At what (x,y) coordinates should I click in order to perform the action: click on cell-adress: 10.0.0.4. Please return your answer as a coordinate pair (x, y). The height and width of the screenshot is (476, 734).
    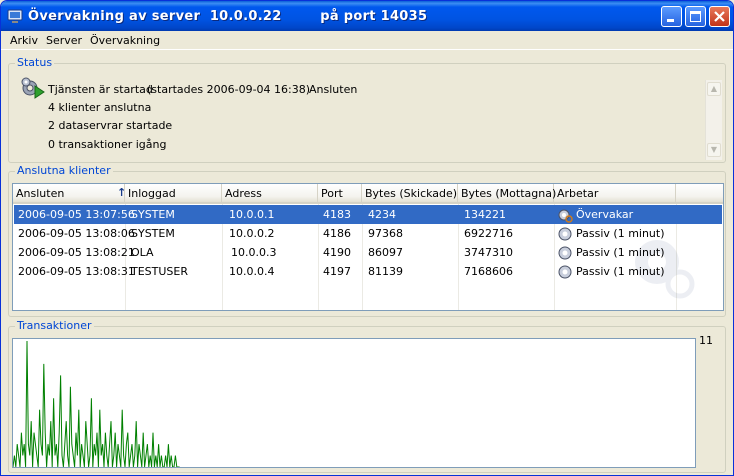
    Looking at the image, I should click on (252, 271).